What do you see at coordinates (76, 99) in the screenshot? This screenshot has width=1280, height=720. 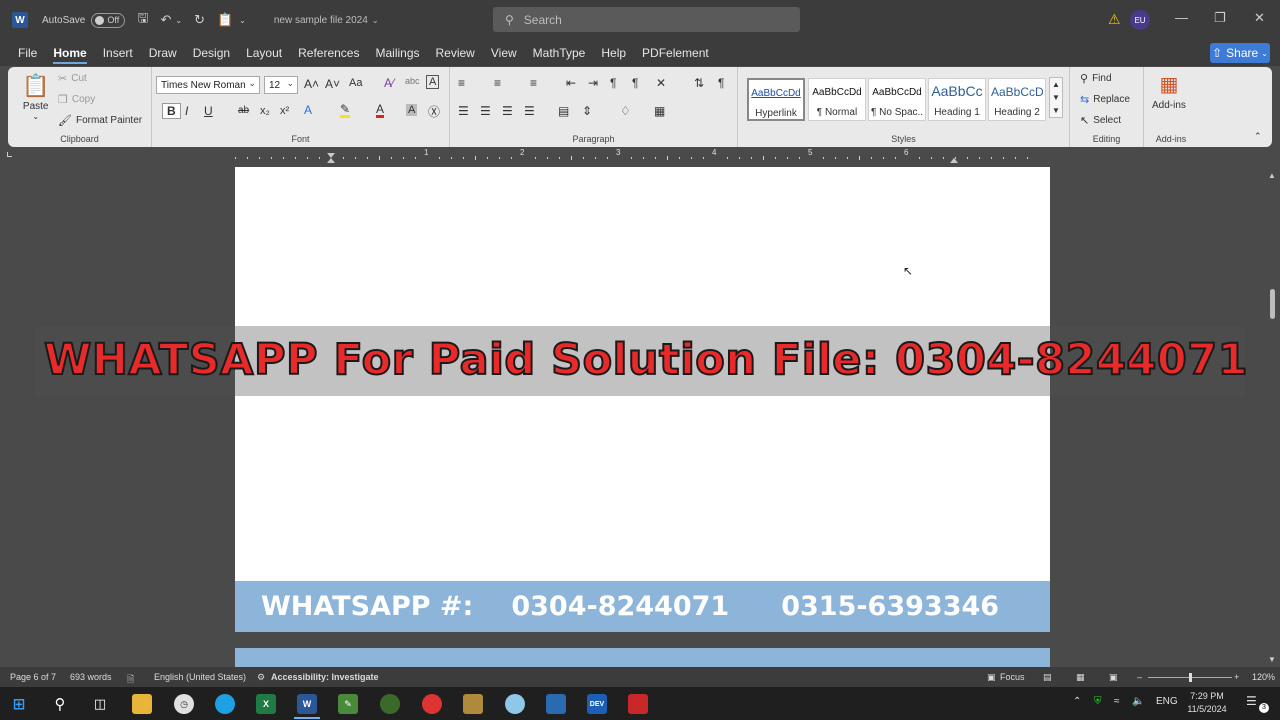 I see `copy-button: ❐ Copy` at bounding box center [76, 99].